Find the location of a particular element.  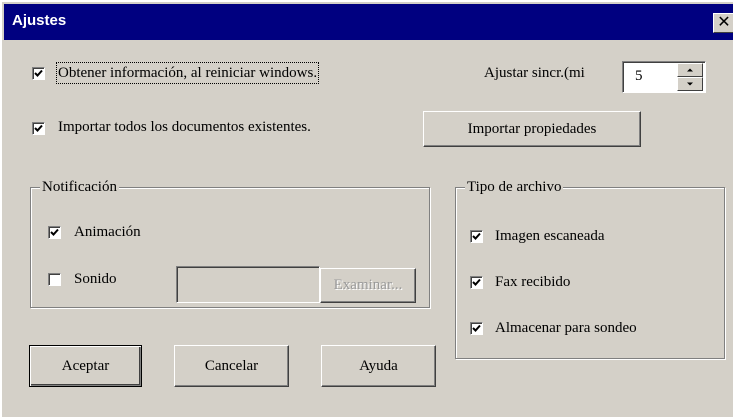

spin-up-button is located at coordinates (690, 70).